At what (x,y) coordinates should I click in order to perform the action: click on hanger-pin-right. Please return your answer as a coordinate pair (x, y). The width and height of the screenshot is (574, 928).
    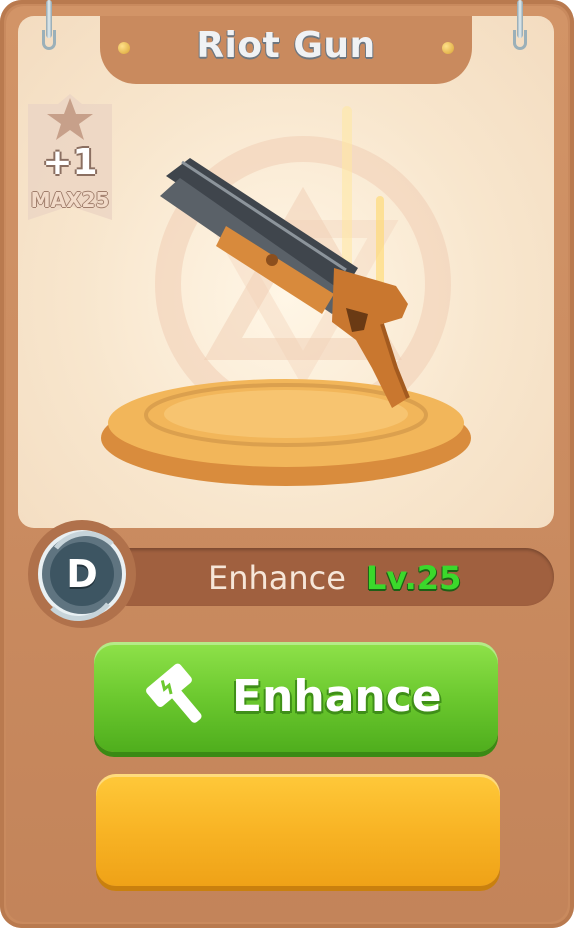
    Looking at the image, I should click on (520, 27).